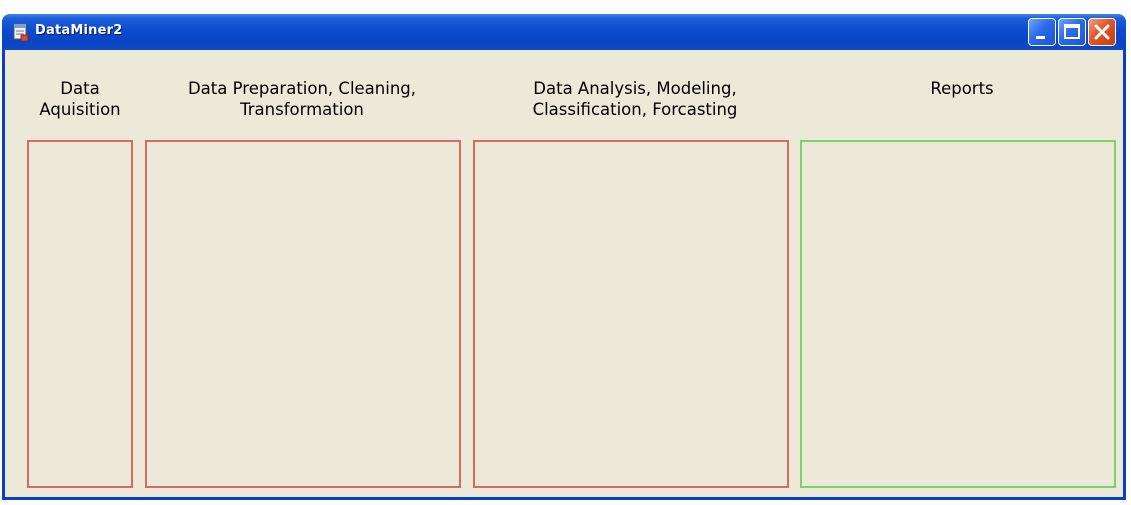  I want to click on heading-data-aquisition: Data Aquisition, so click(80, 99).